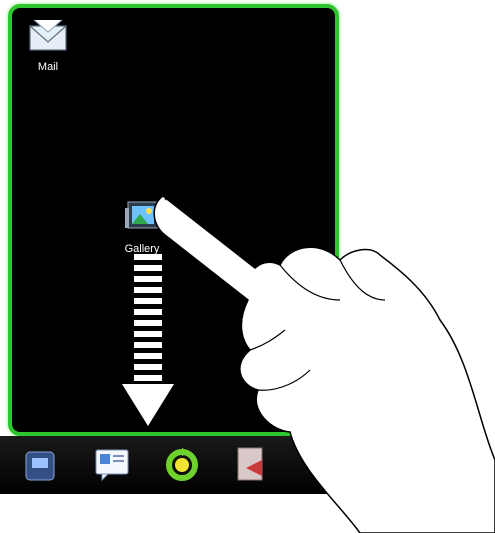 Image resolution: width=495 pixels, height=533 pixels. Describe the element at coordinates (112, 465) in the screenshot. I see `dock-messages-button` at that location.